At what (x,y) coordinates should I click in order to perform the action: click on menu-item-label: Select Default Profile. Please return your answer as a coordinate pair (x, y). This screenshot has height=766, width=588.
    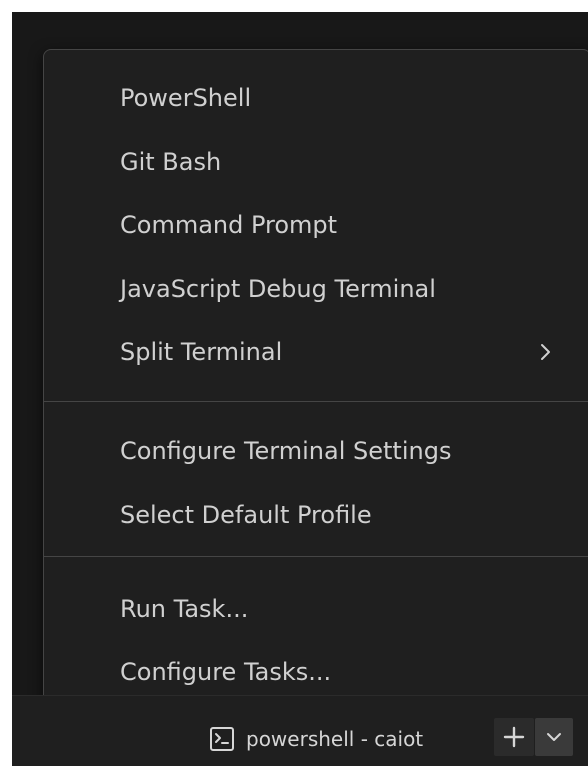
    Looking at the image, I should click on (246, 515).